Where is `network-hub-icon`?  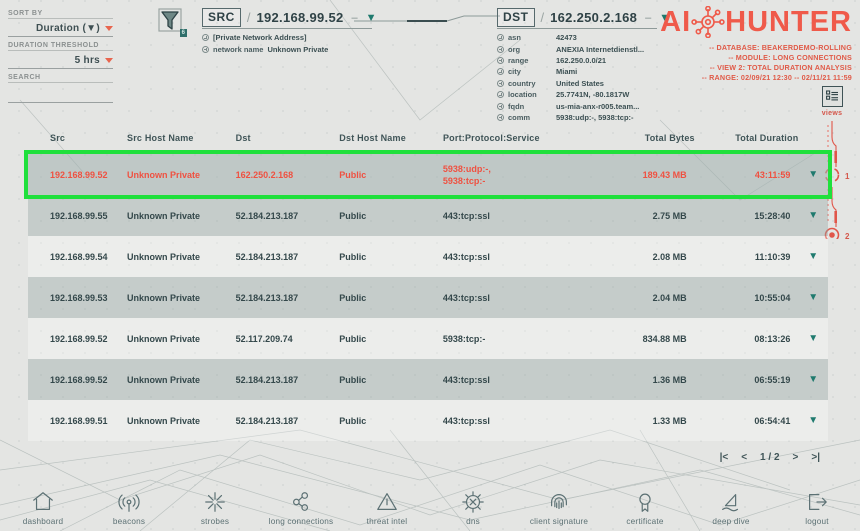 network-hub-icon is located at coordinates (708, 22).